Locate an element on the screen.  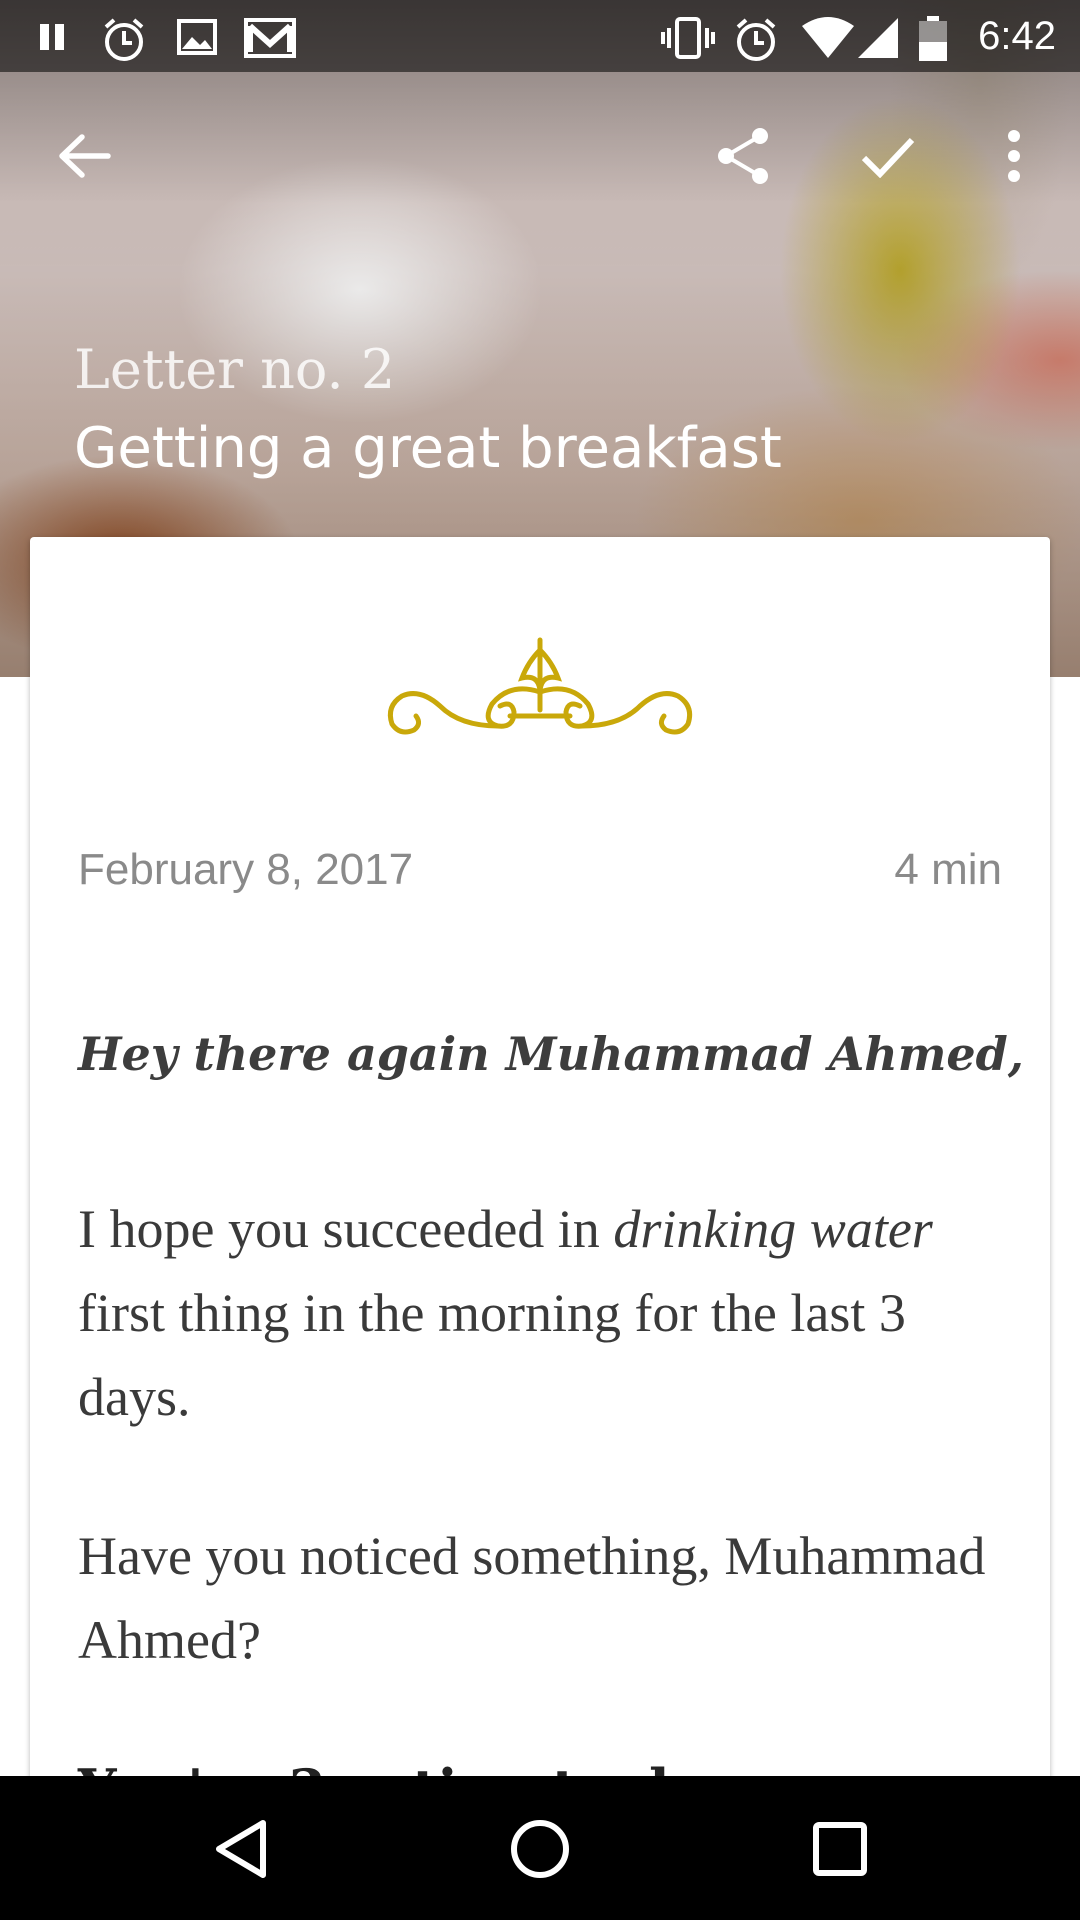
letter-greeting: Hey there again Muhammad Ahmed, is located at coordinates (551, 1054).